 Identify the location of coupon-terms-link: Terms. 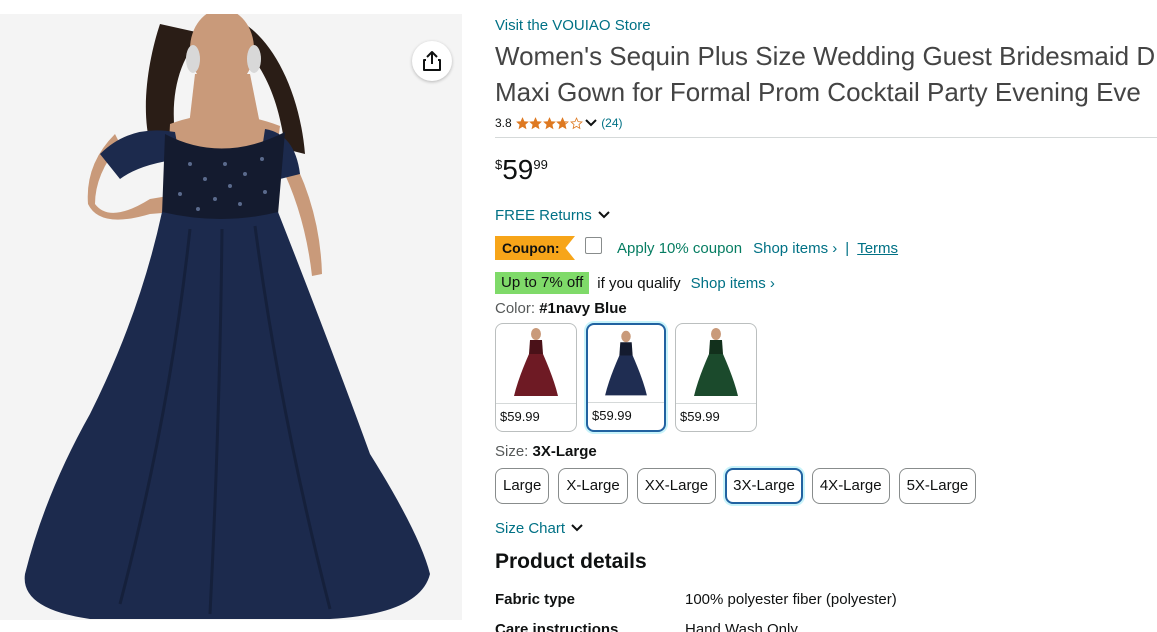
(877, 248).